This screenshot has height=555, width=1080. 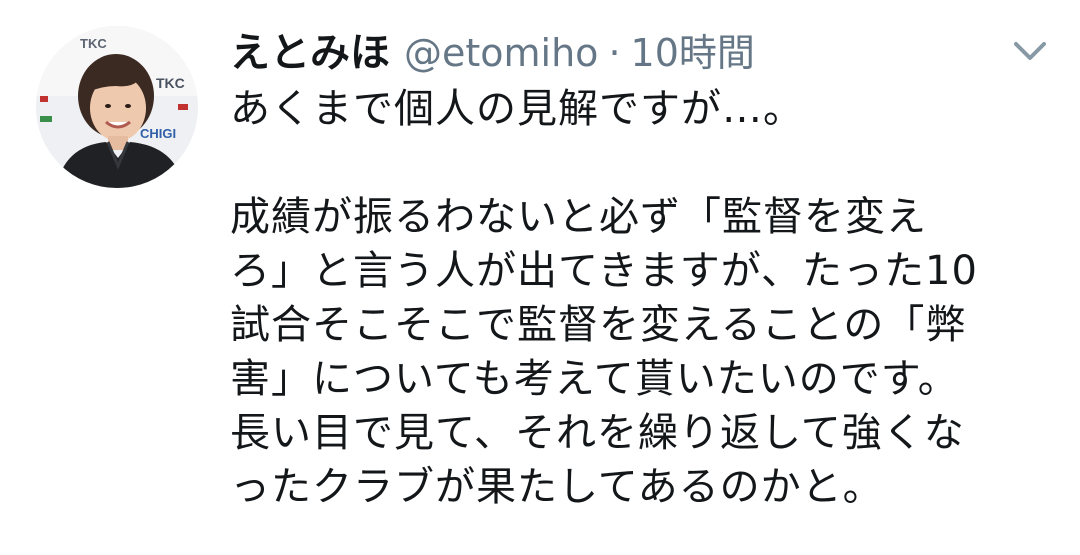 I want to click on chevron-down-icon, so click(x=1030, y=51).